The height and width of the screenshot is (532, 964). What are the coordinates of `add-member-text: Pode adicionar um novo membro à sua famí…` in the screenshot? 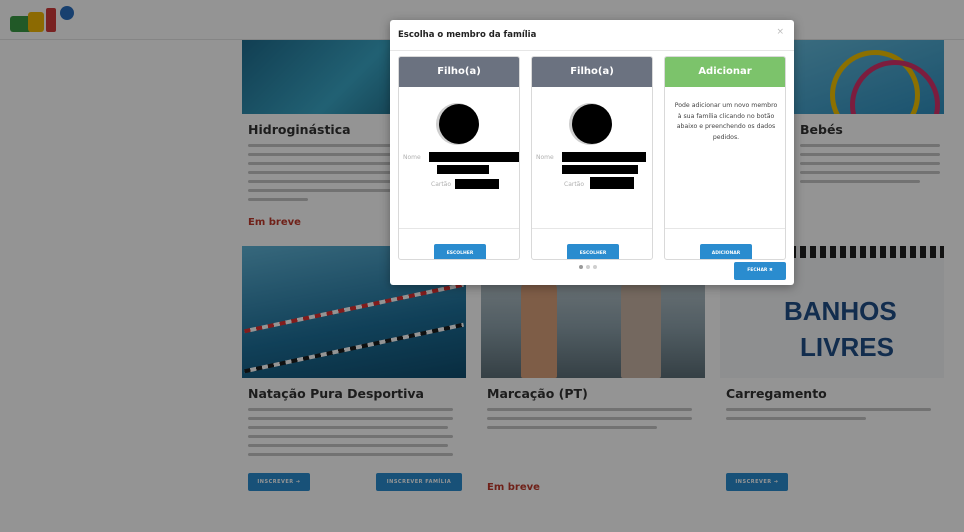 It's located at (726, 121).